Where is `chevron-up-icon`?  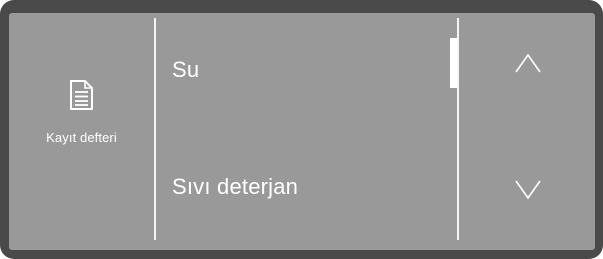
chevron-up-icon is located at coordinates (528, 63).